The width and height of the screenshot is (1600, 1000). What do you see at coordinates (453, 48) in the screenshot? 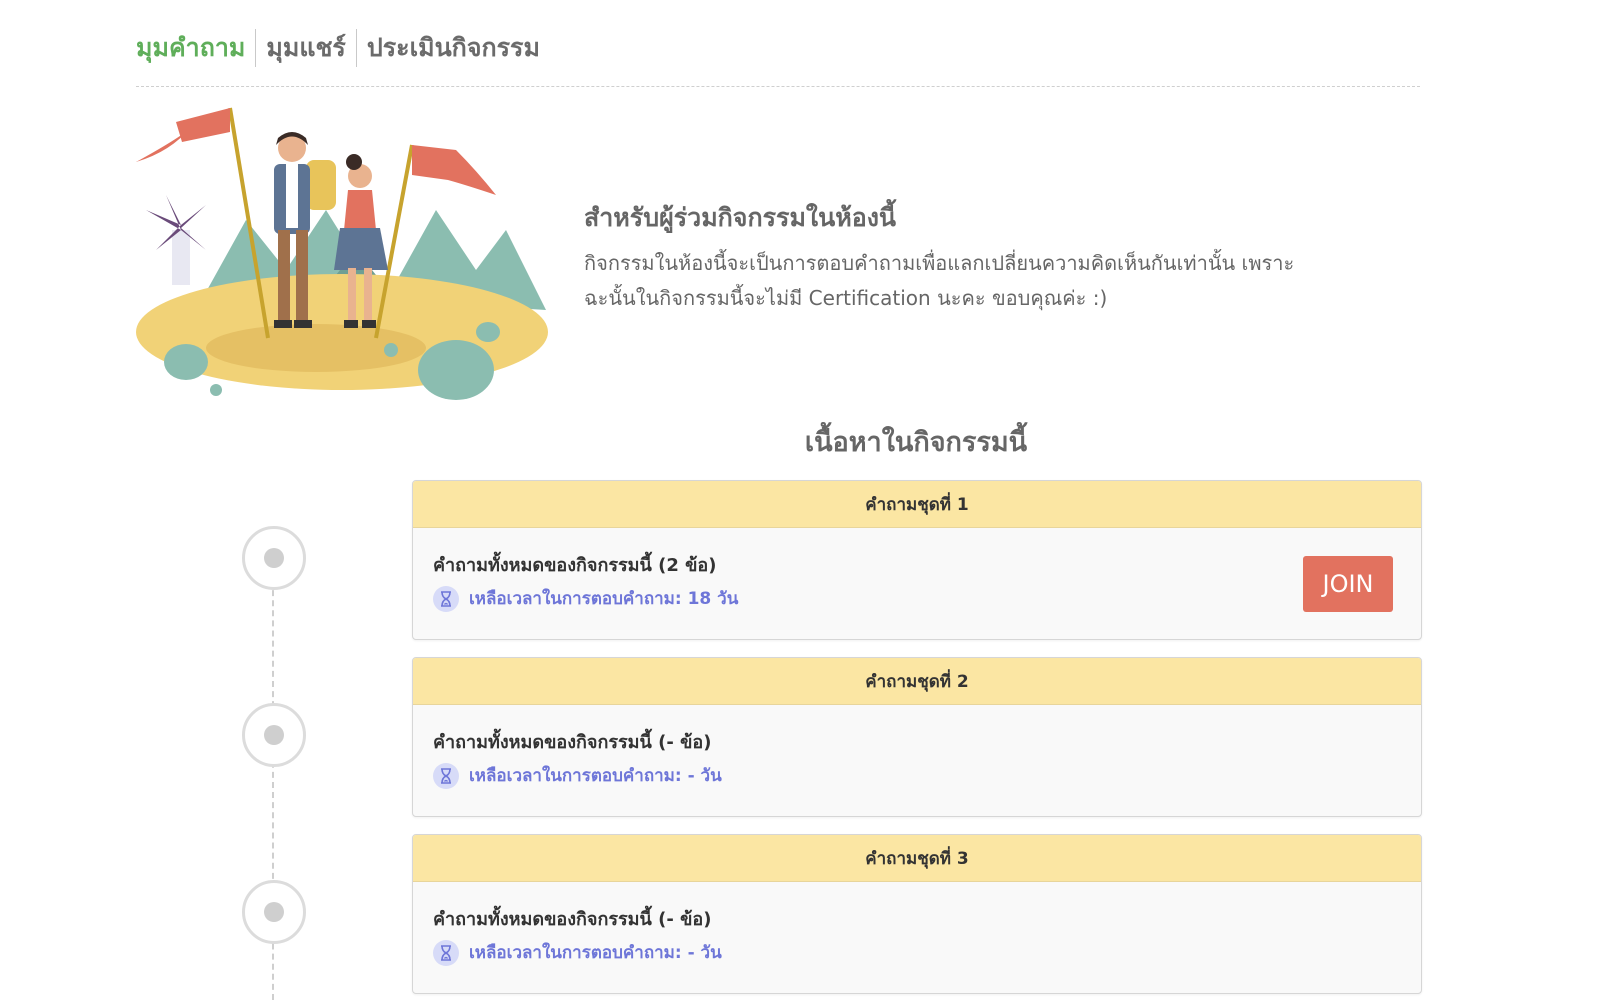
I see `tab-evaluate-activity: ประเมินกิจกรรม` at bounding box center [453, 48].